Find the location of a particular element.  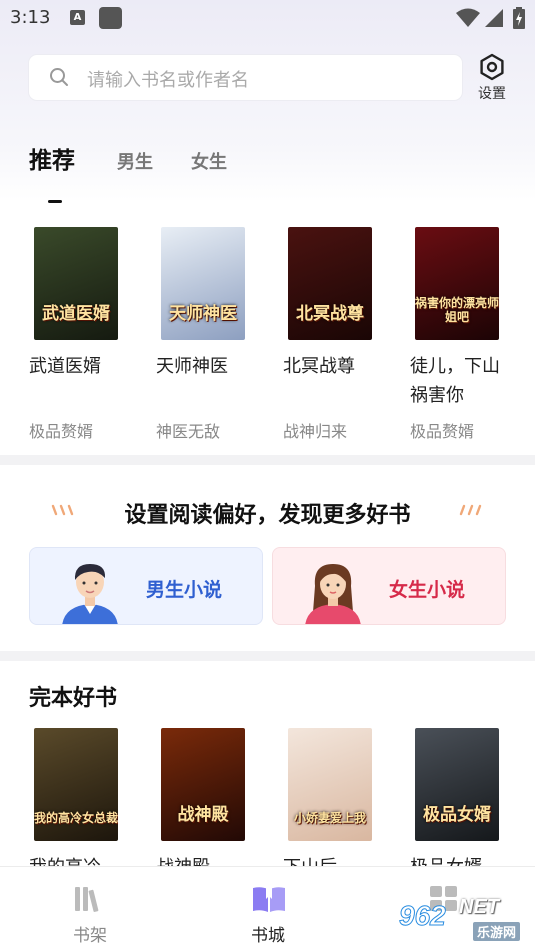

book-item: 战神殿战神殿 is located at coordinates (211, 797).